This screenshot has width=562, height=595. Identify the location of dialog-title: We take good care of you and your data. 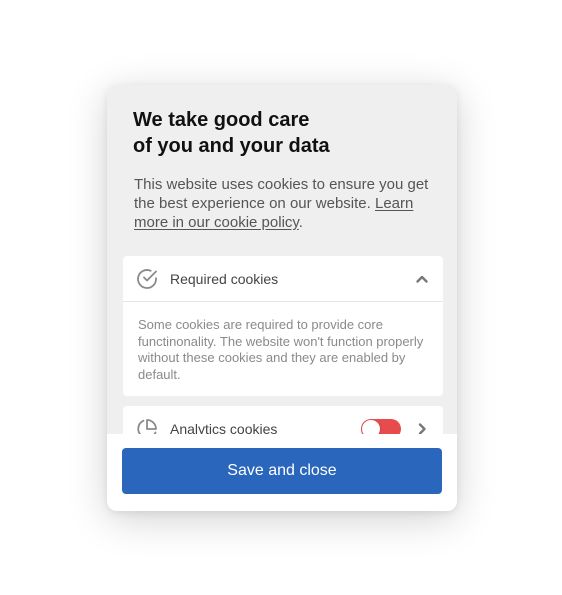
(263, 133).